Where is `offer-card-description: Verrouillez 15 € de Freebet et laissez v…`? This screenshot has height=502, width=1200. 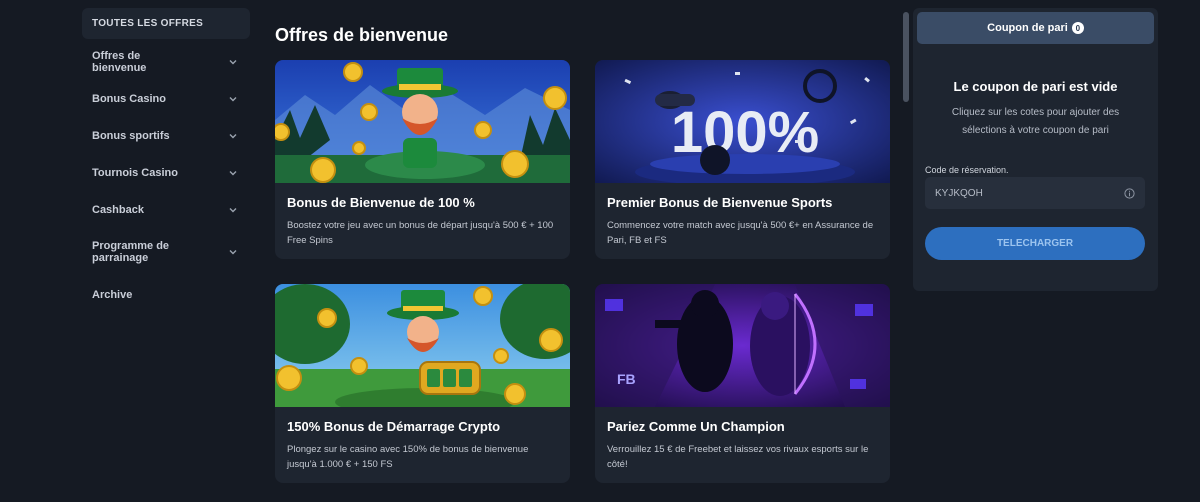 offer-card-description: Verrouillez 15 € de Freebet et laissez v… is located at coordinates (738, 457).